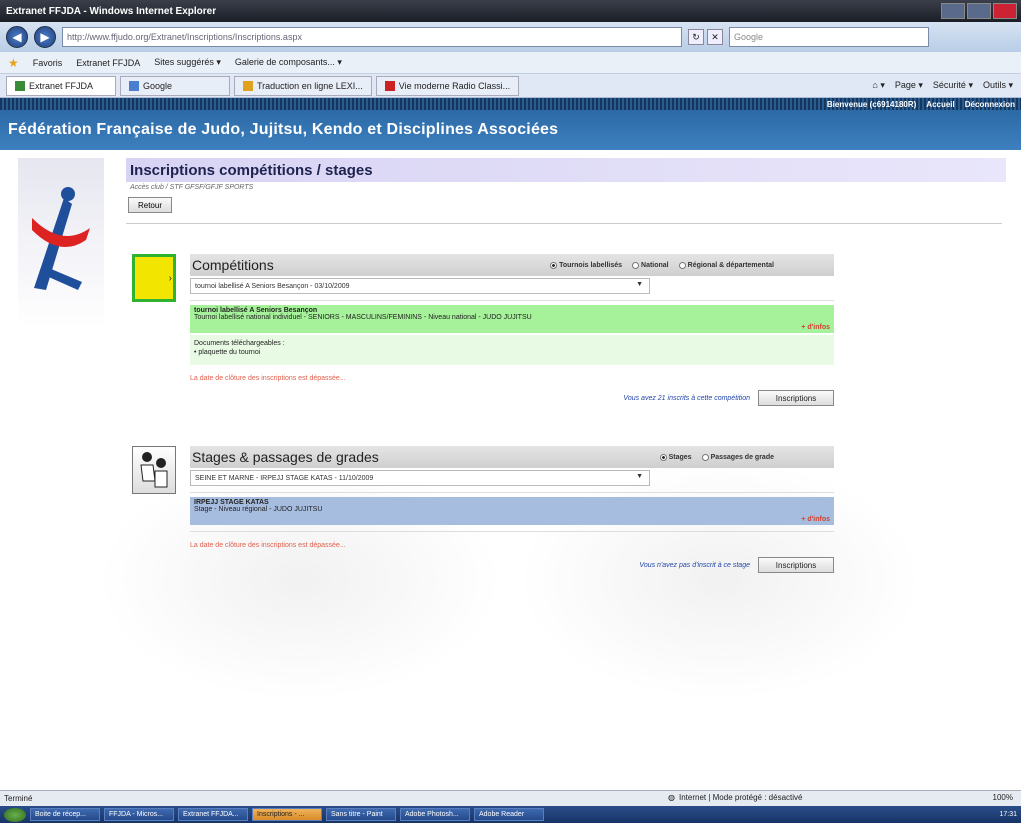  What do you see at coordinates (715, 37) in the screenshot?
I see `stop-icon: ✕` at bounding box center [715, 37].